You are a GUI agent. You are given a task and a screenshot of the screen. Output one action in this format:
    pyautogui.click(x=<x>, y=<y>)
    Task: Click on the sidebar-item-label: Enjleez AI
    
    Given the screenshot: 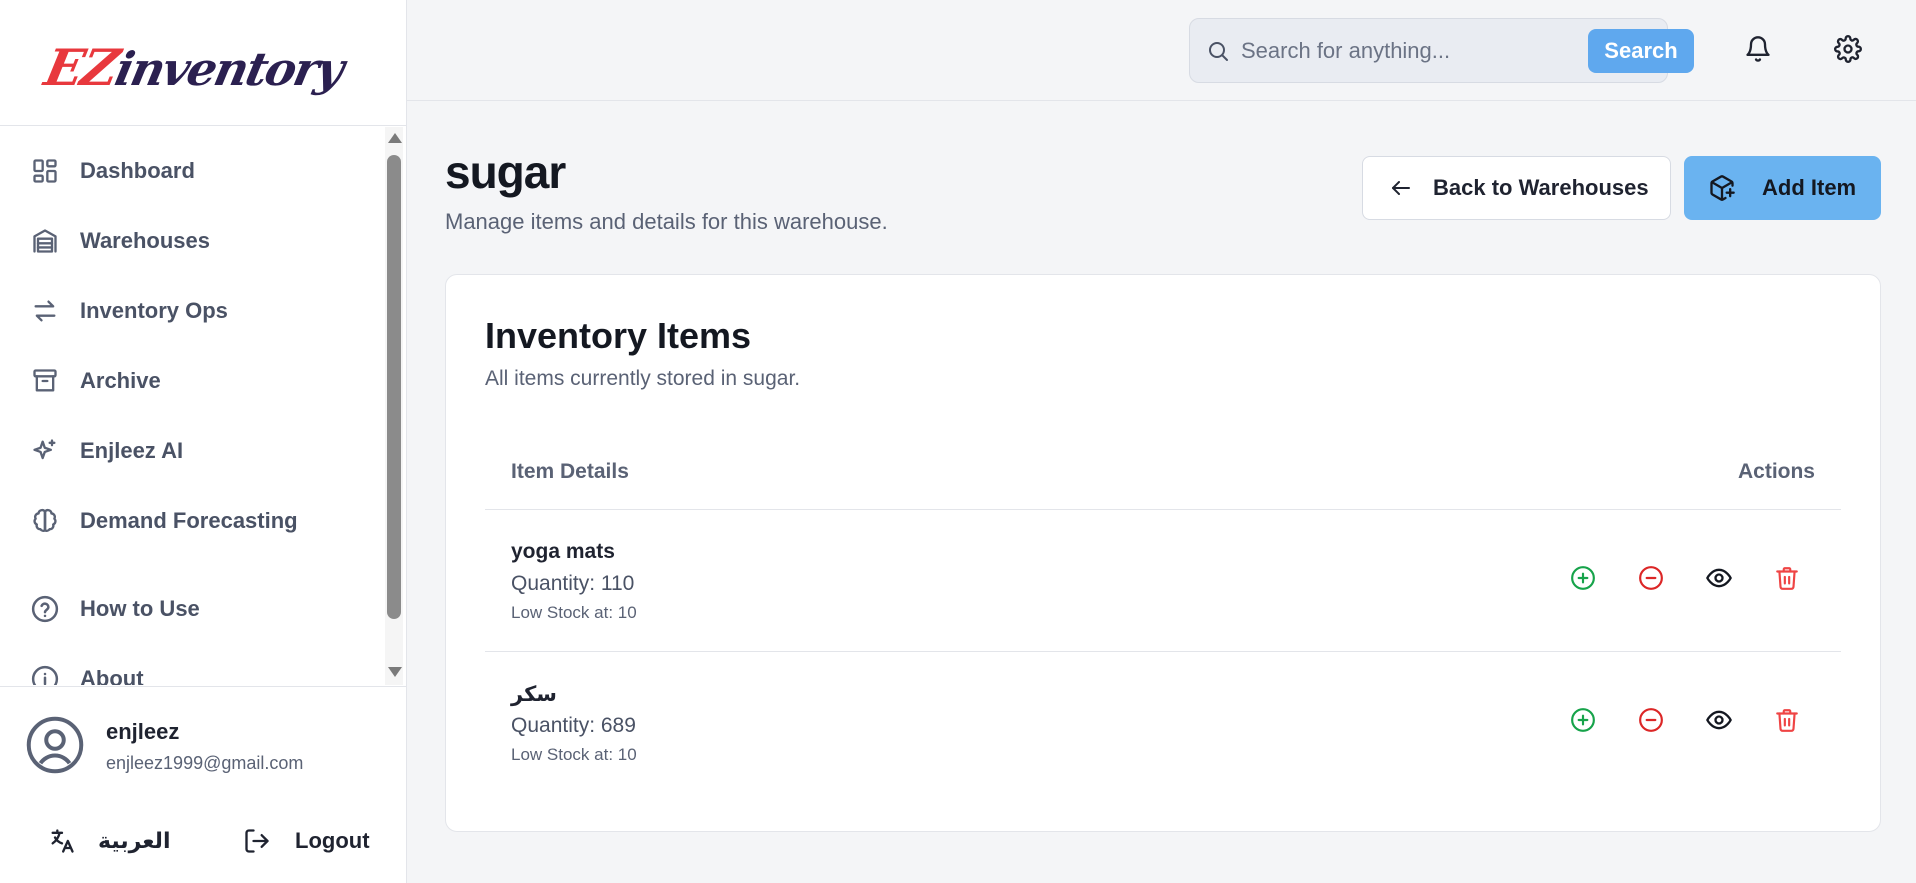 What is the action you would take?
    pyautogui.click(x=132, y=450)
    